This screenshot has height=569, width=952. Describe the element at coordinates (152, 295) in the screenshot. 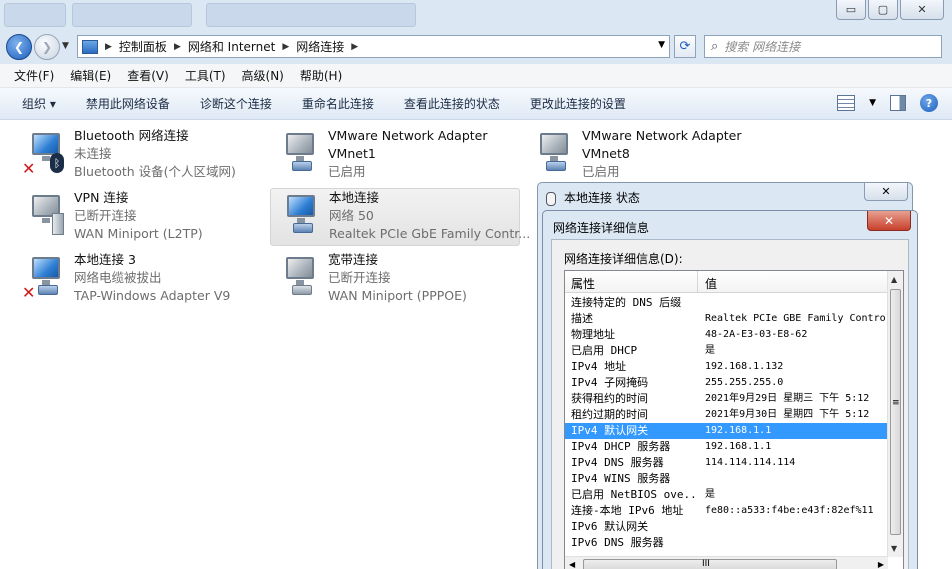

I see `connection-device: TAP-Windows Adapter V9` at that location.